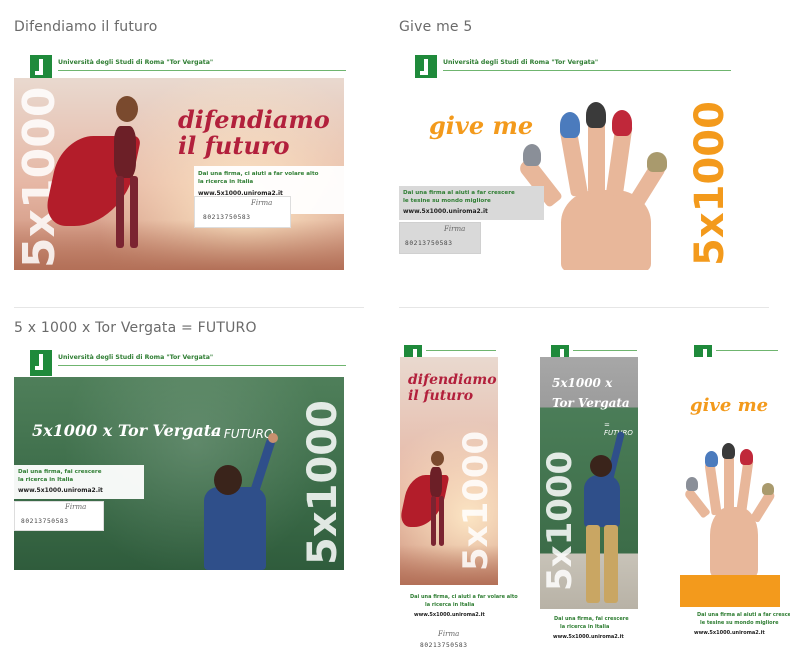 The width and height of the screenshot is (790, 653). I want to click on vertical-banner-tor-vergata: 5x1000 x Tor Vergata = FUTURO 5x1000, so click(589, 483).